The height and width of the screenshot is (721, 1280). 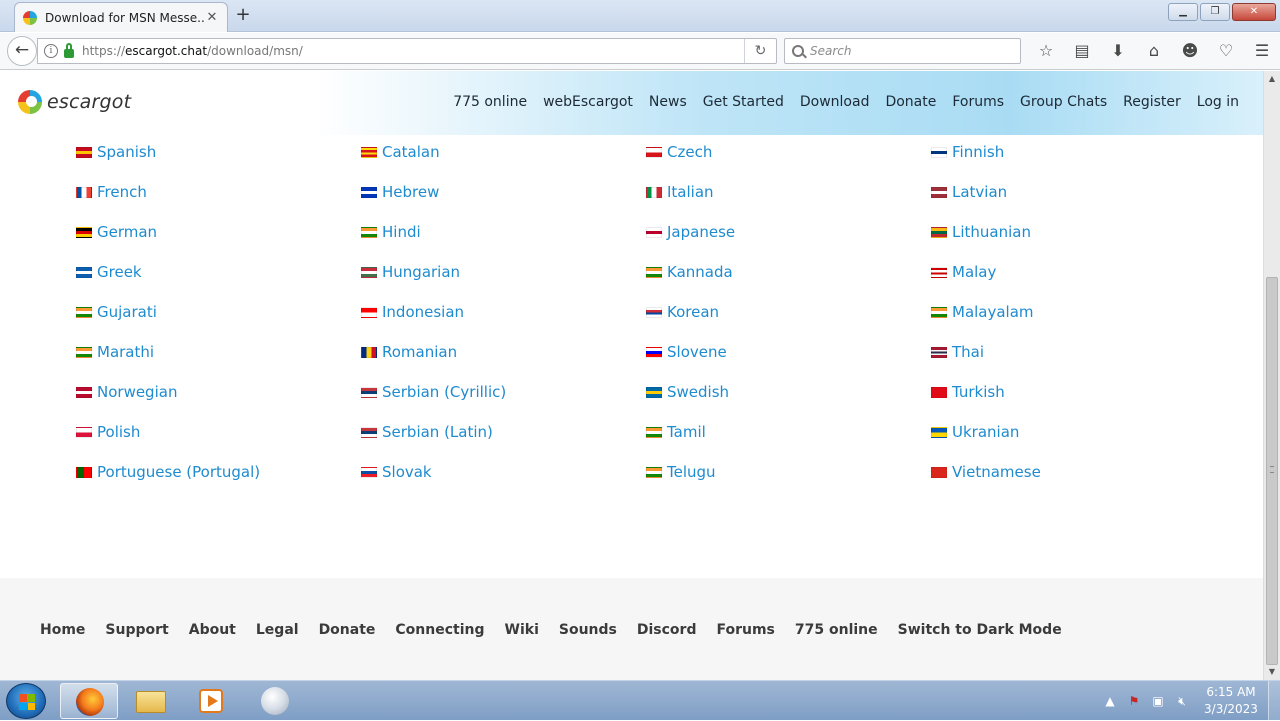 I want to click on language-link: Malay, so click(x=974, y=272).